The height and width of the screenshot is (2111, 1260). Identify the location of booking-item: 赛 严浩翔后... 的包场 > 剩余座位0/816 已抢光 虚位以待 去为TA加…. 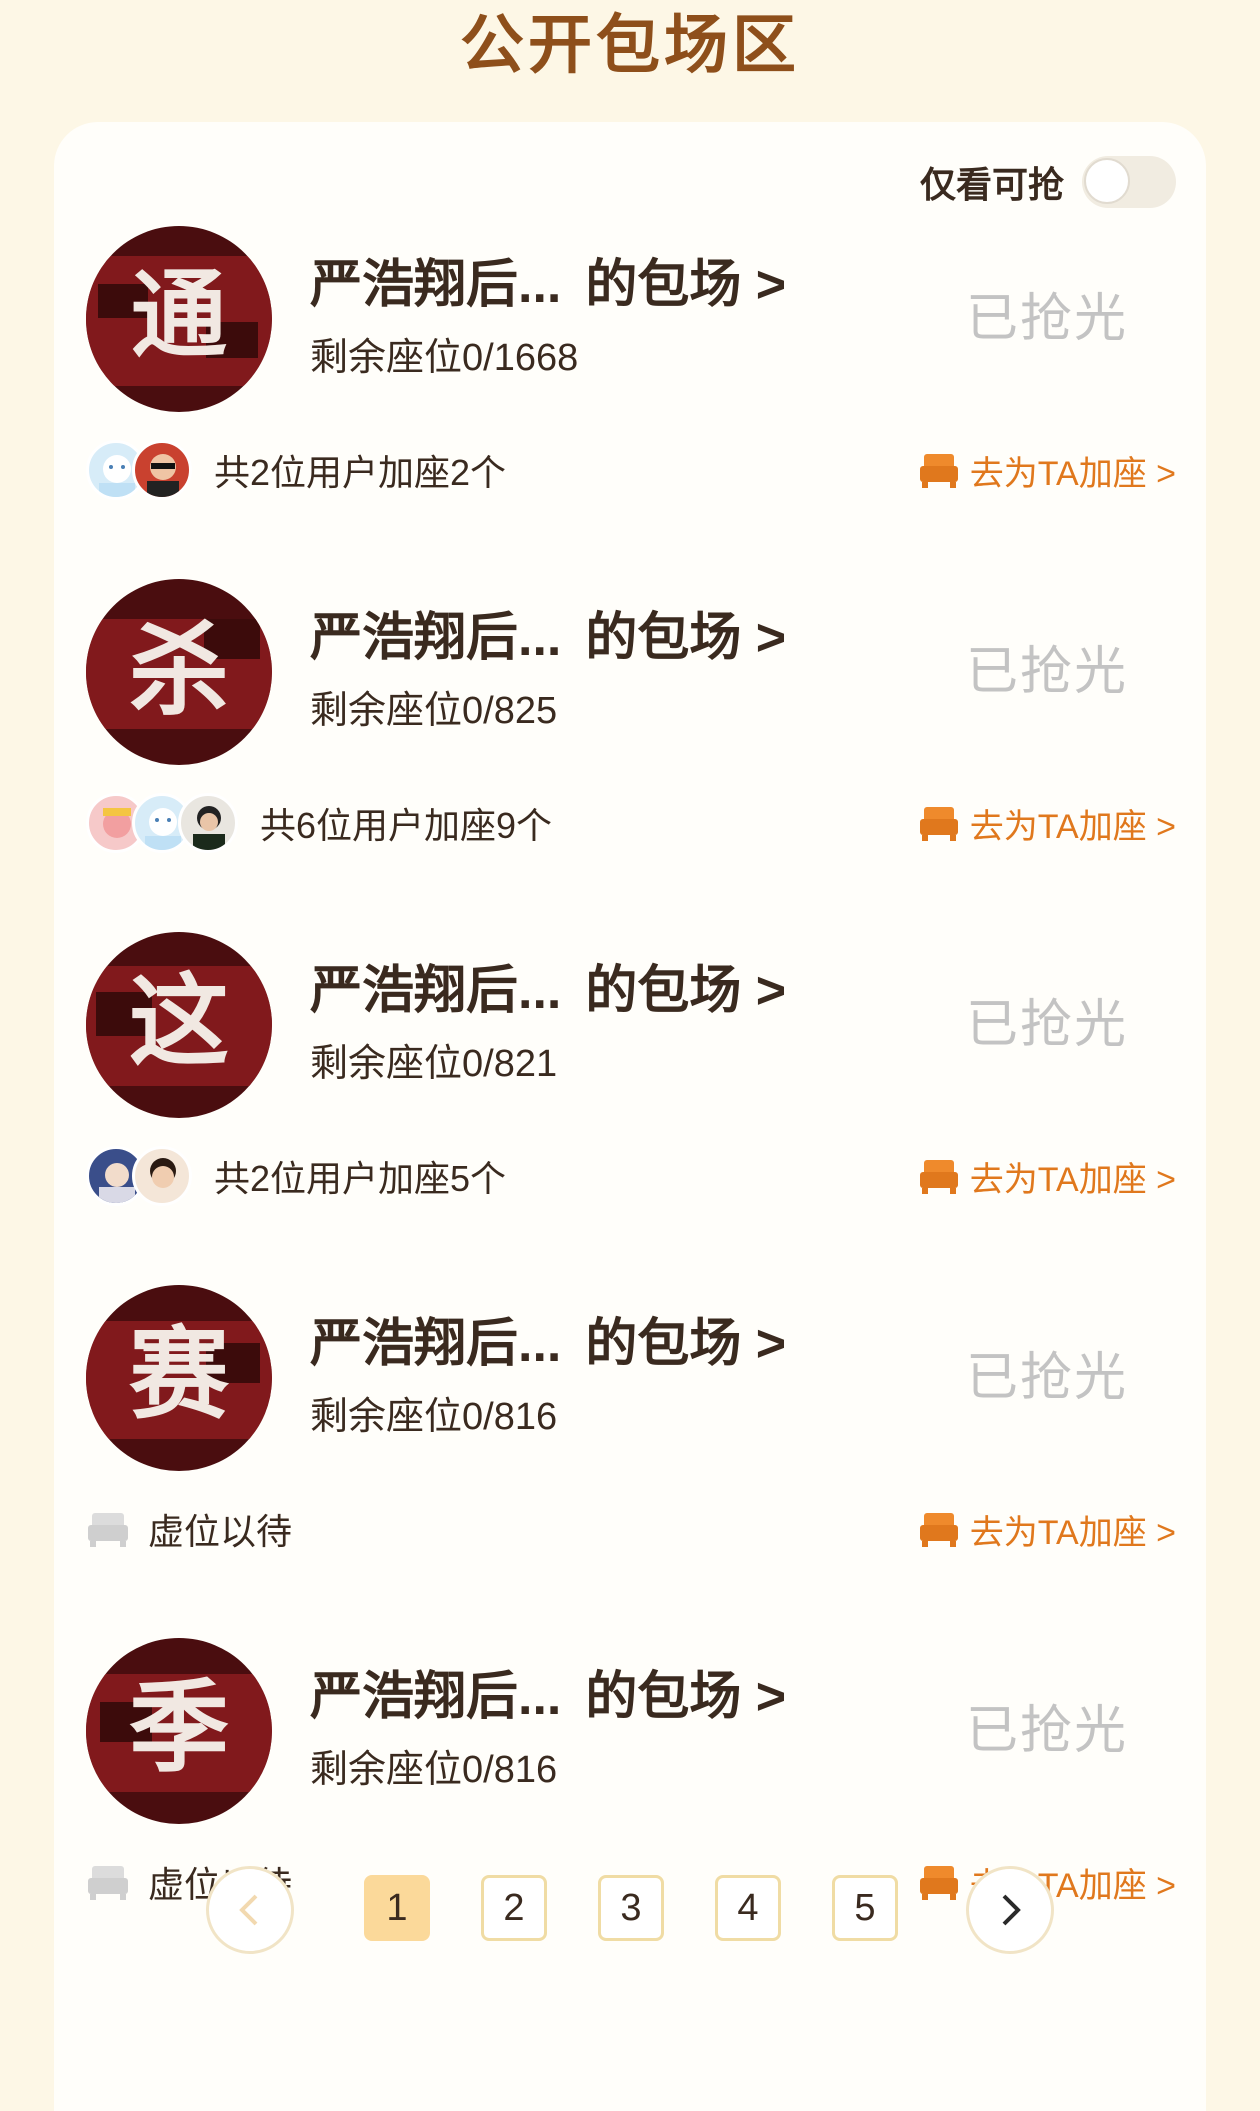
(630, 1446).